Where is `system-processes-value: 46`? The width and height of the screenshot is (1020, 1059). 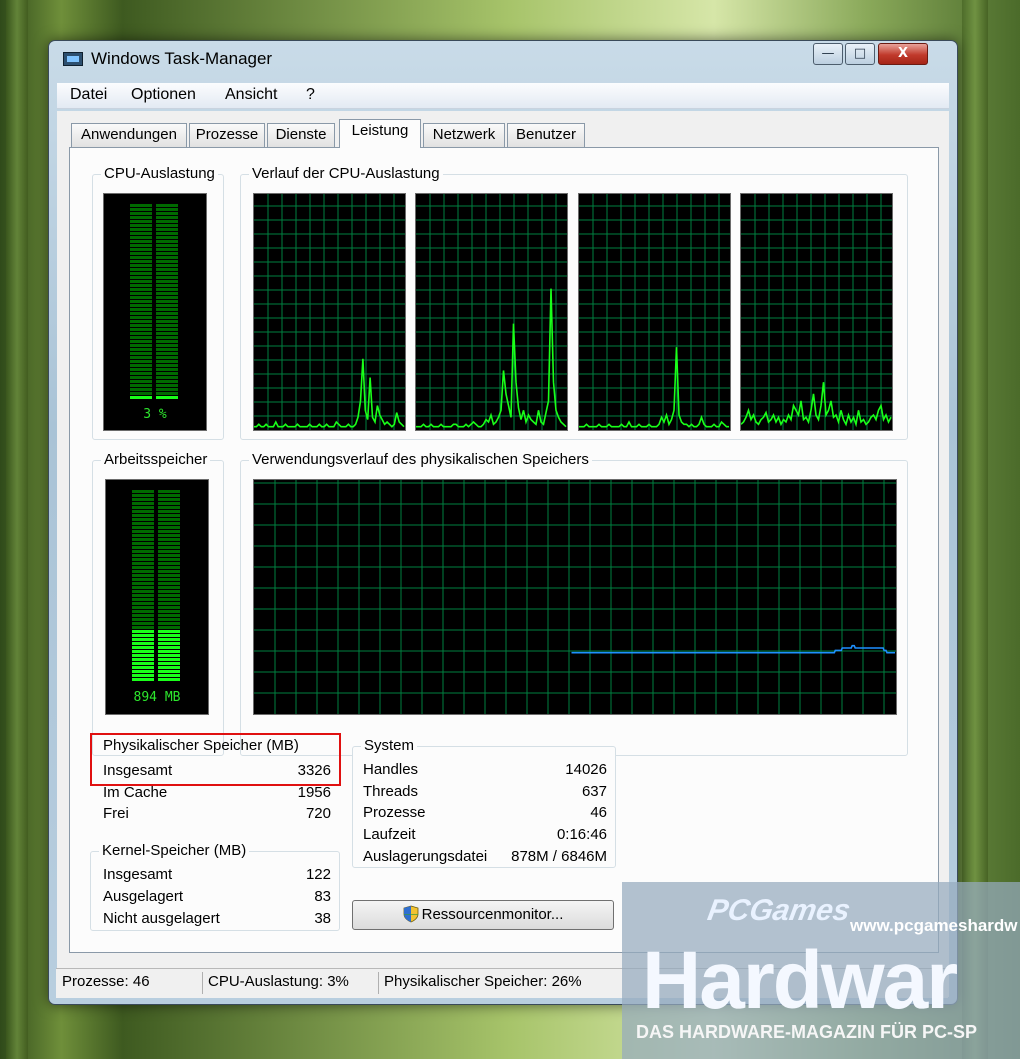
system-processes-value: 46 is located at coordinates (598, 812).